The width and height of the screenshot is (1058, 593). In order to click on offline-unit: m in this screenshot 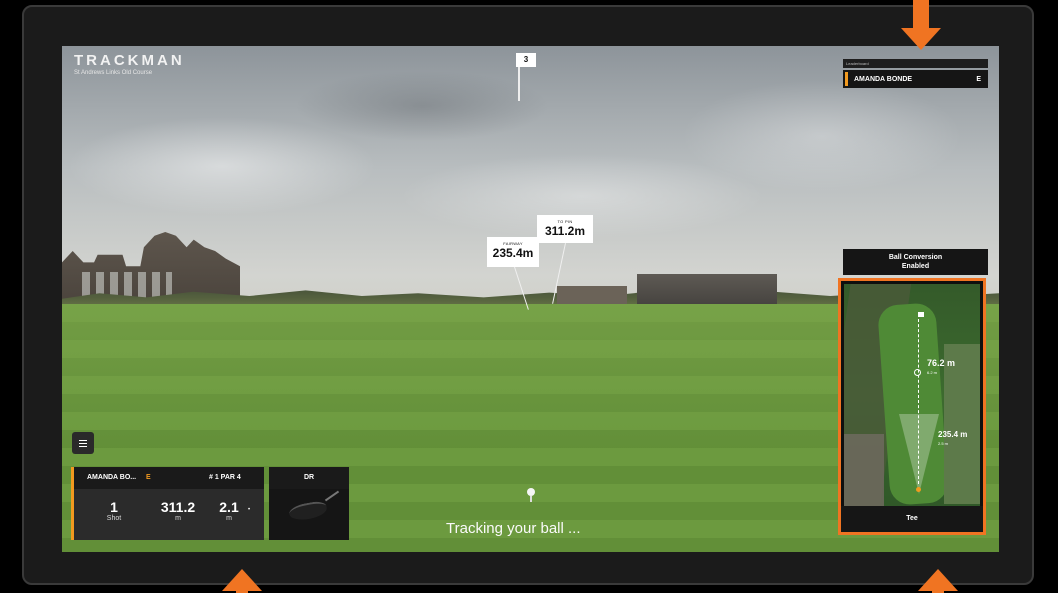, I will do `click(229, 518)`.